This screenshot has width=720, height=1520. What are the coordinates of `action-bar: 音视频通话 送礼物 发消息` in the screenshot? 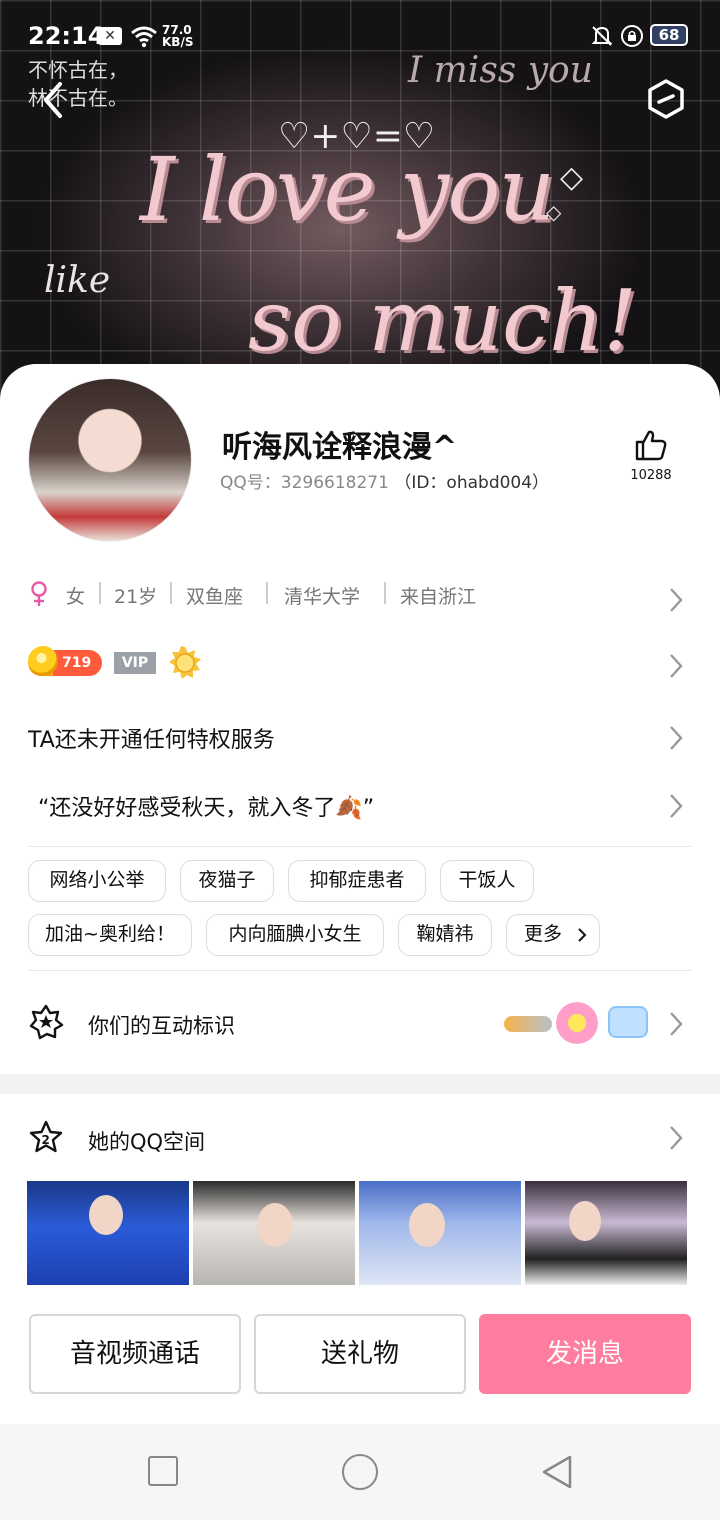 It's located at (360, 1360).